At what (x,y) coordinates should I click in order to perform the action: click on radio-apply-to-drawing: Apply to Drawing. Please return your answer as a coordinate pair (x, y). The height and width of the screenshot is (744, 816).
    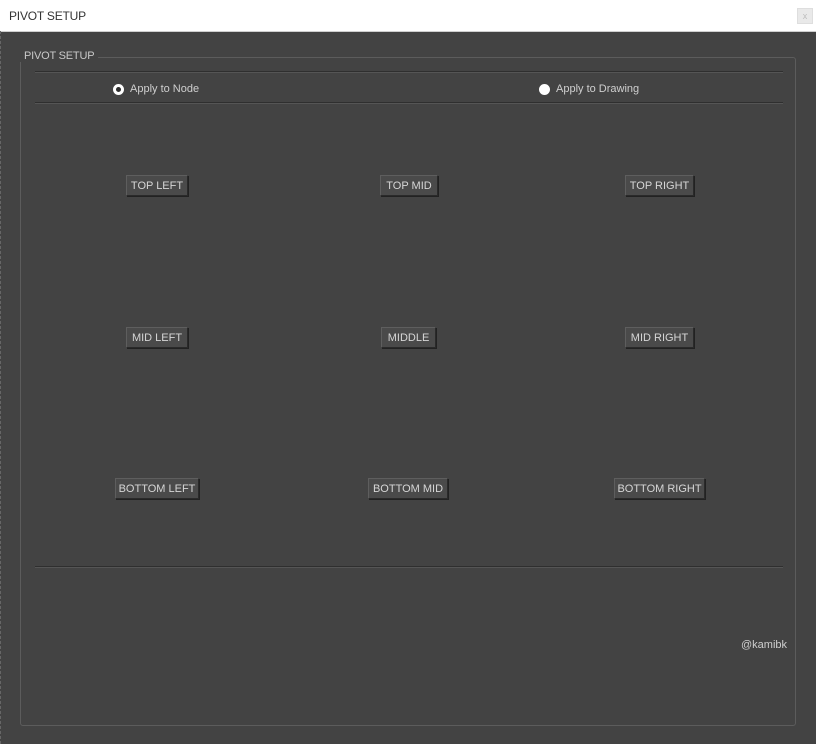
    Looking at the image, I should click on (589, 89).